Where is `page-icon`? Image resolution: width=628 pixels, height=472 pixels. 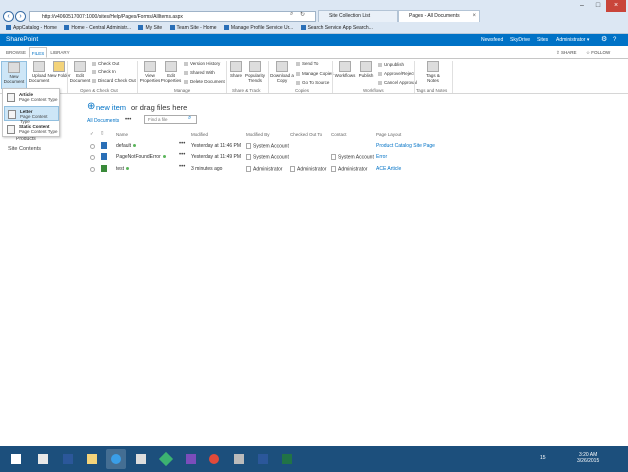
page-icon is located at coordinates (11, 97).